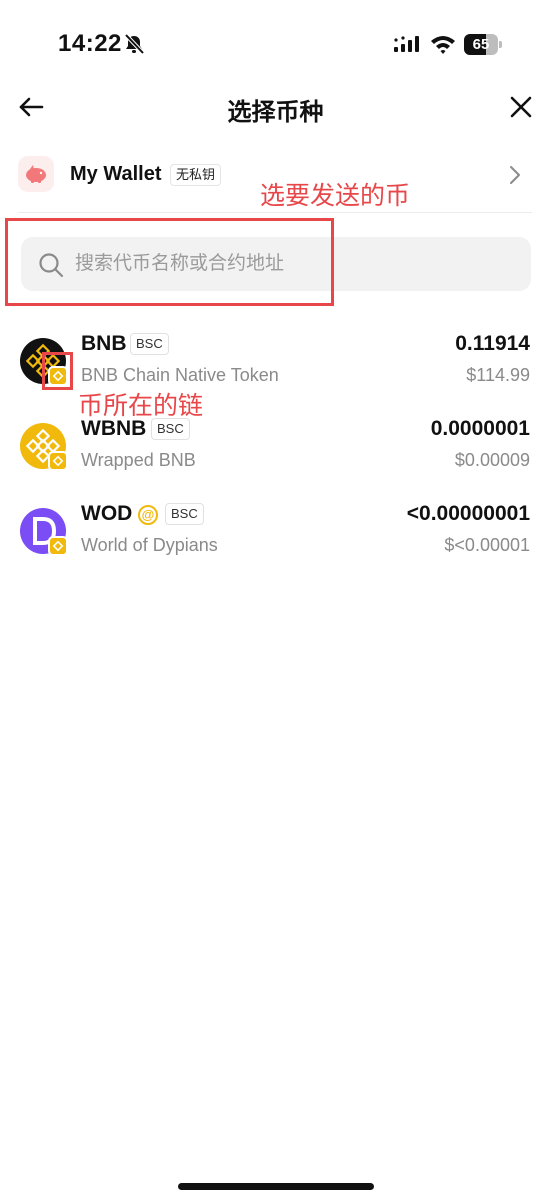 The width and height of the screenshot is (551, 1200). I want to click on home-indicator, so click(276, 1186).